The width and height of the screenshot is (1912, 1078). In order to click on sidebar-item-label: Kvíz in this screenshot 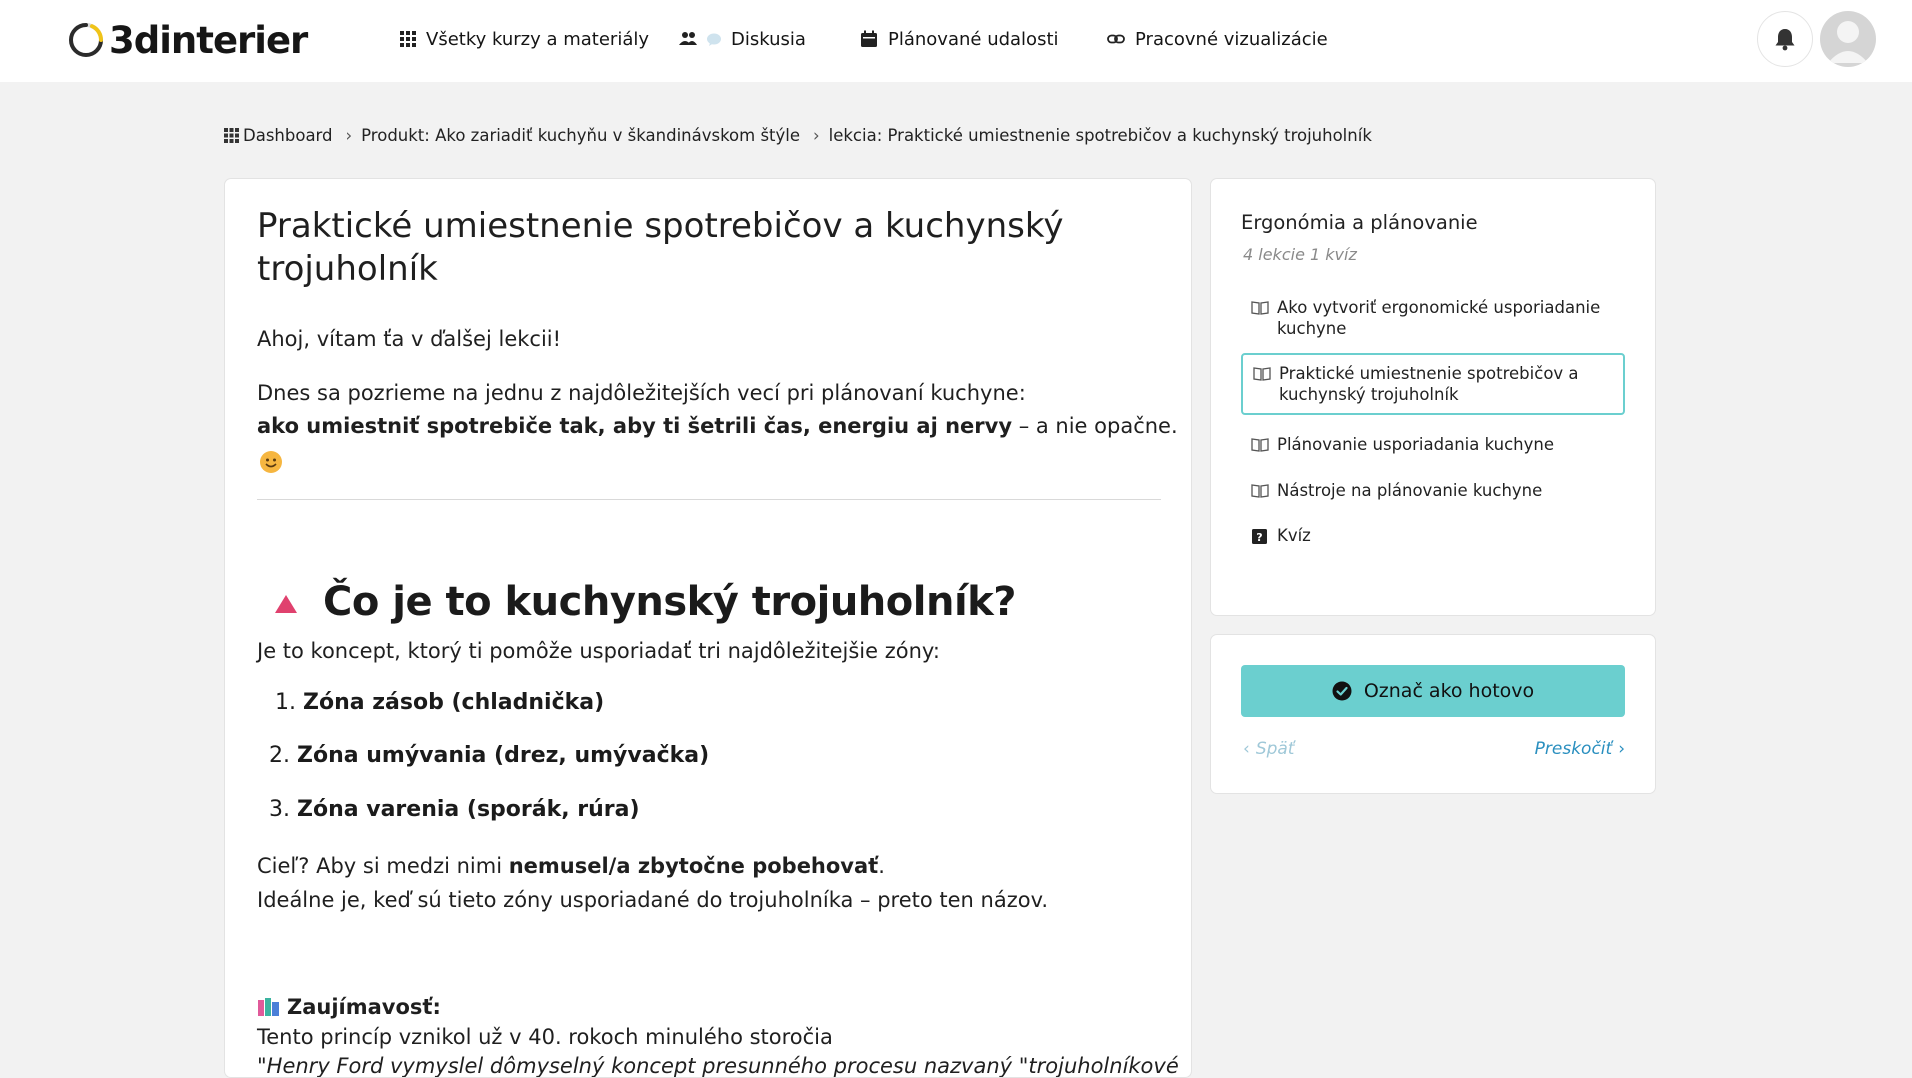, I will do `click(1294, 535)`.